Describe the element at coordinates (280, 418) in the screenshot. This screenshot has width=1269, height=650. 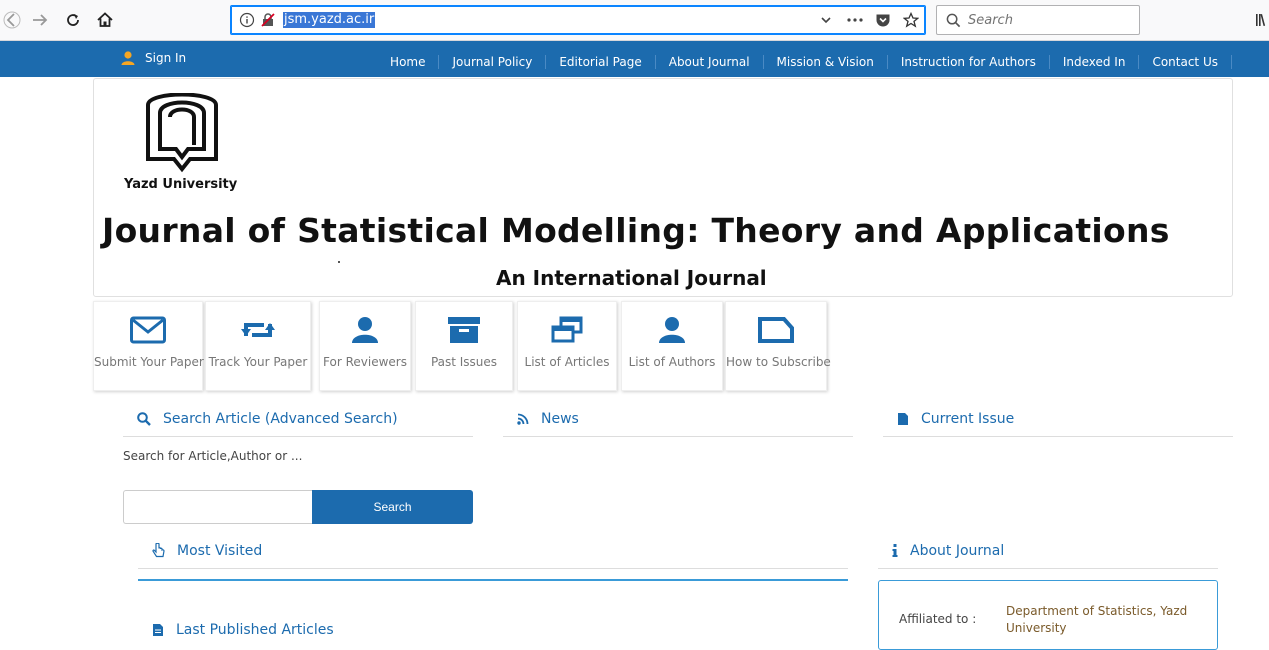
I see `search-article-title: Search Article (Advanced Search)` at that location.